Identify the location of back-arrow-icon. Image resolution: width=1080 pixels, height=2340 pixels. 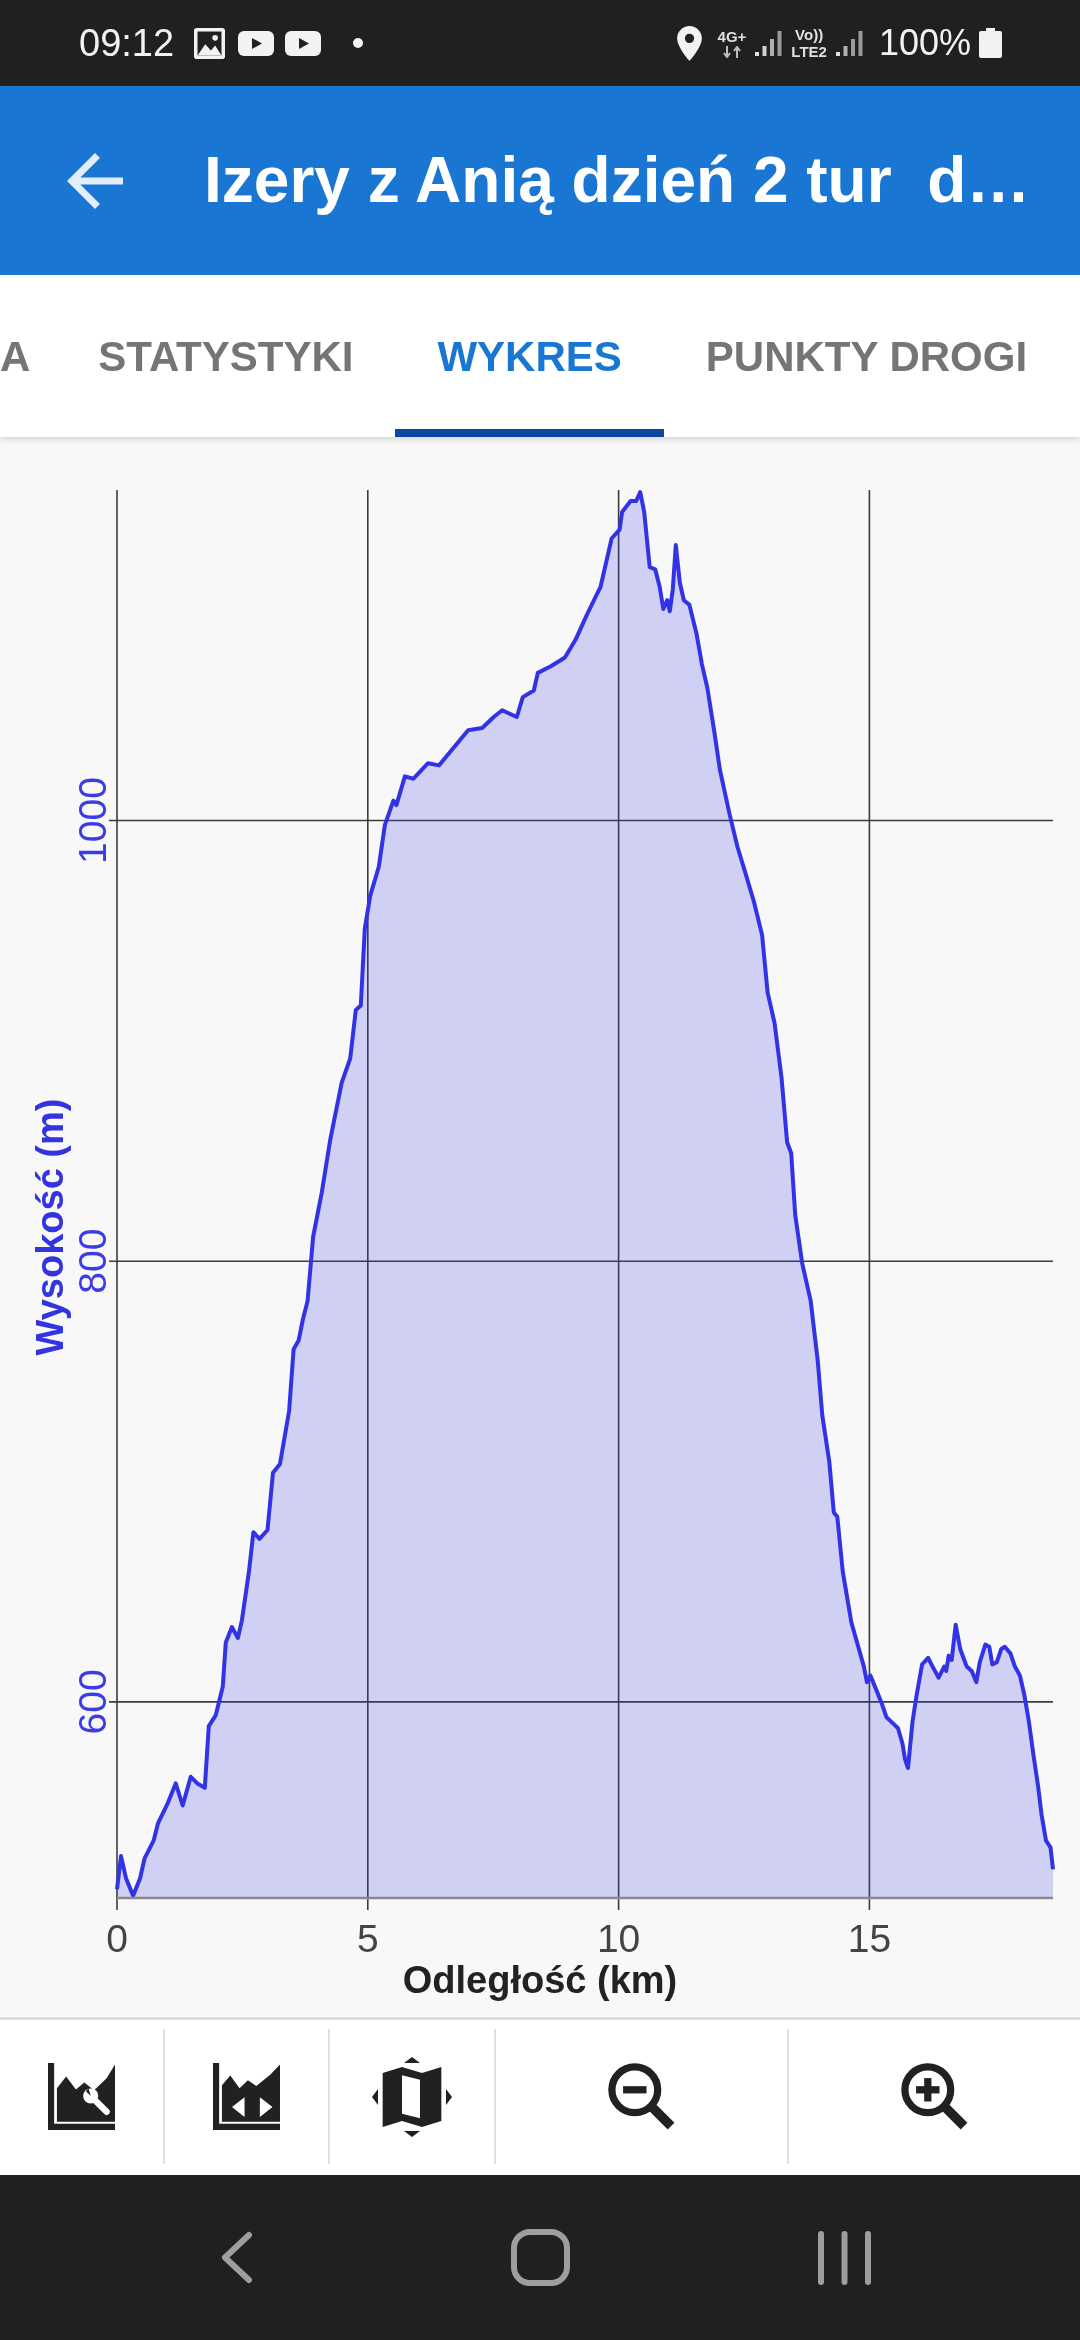
(95, 180).